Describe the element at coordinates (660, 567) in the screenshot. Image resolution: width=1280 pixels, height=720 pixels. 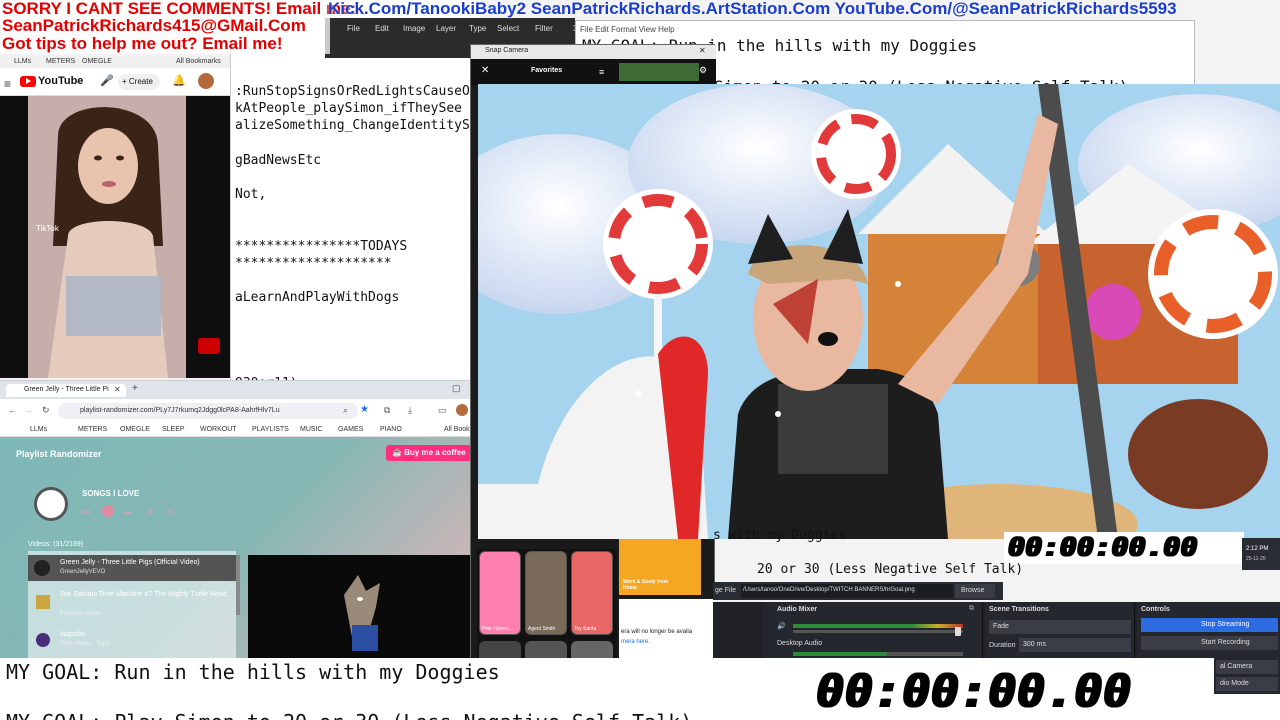
I see `promo-banner: Work & Study from Home` at that location.